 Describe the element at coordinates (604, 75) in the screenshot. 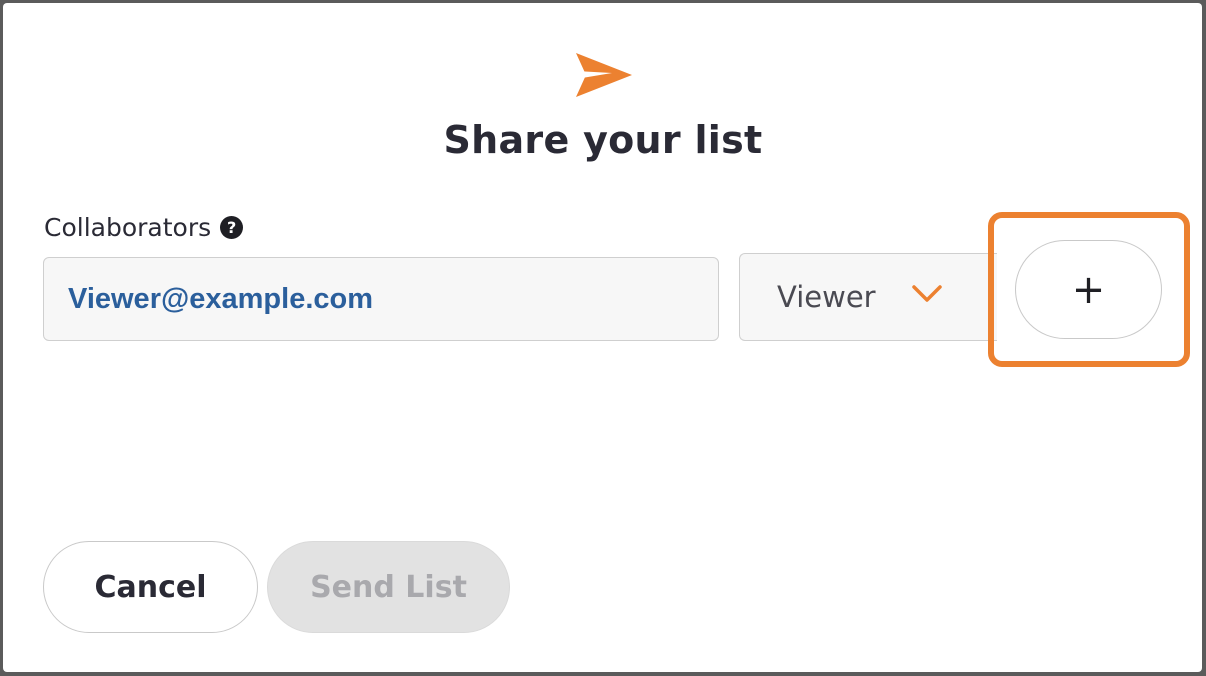

I see `send-icon` at that location.